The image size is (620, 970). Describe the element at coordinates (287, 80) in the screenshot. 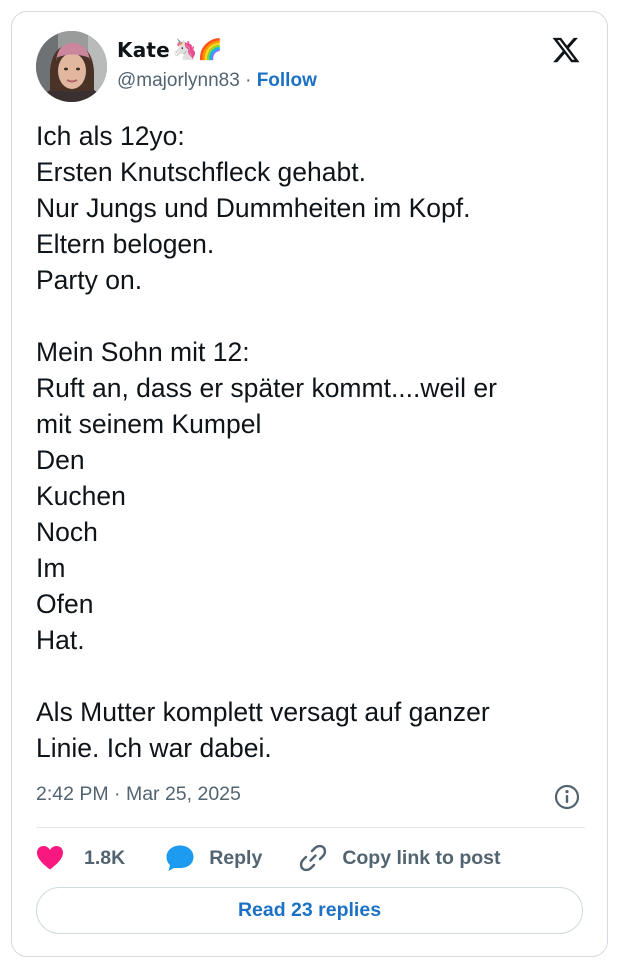

I see `follow-link: Follow` at that location.